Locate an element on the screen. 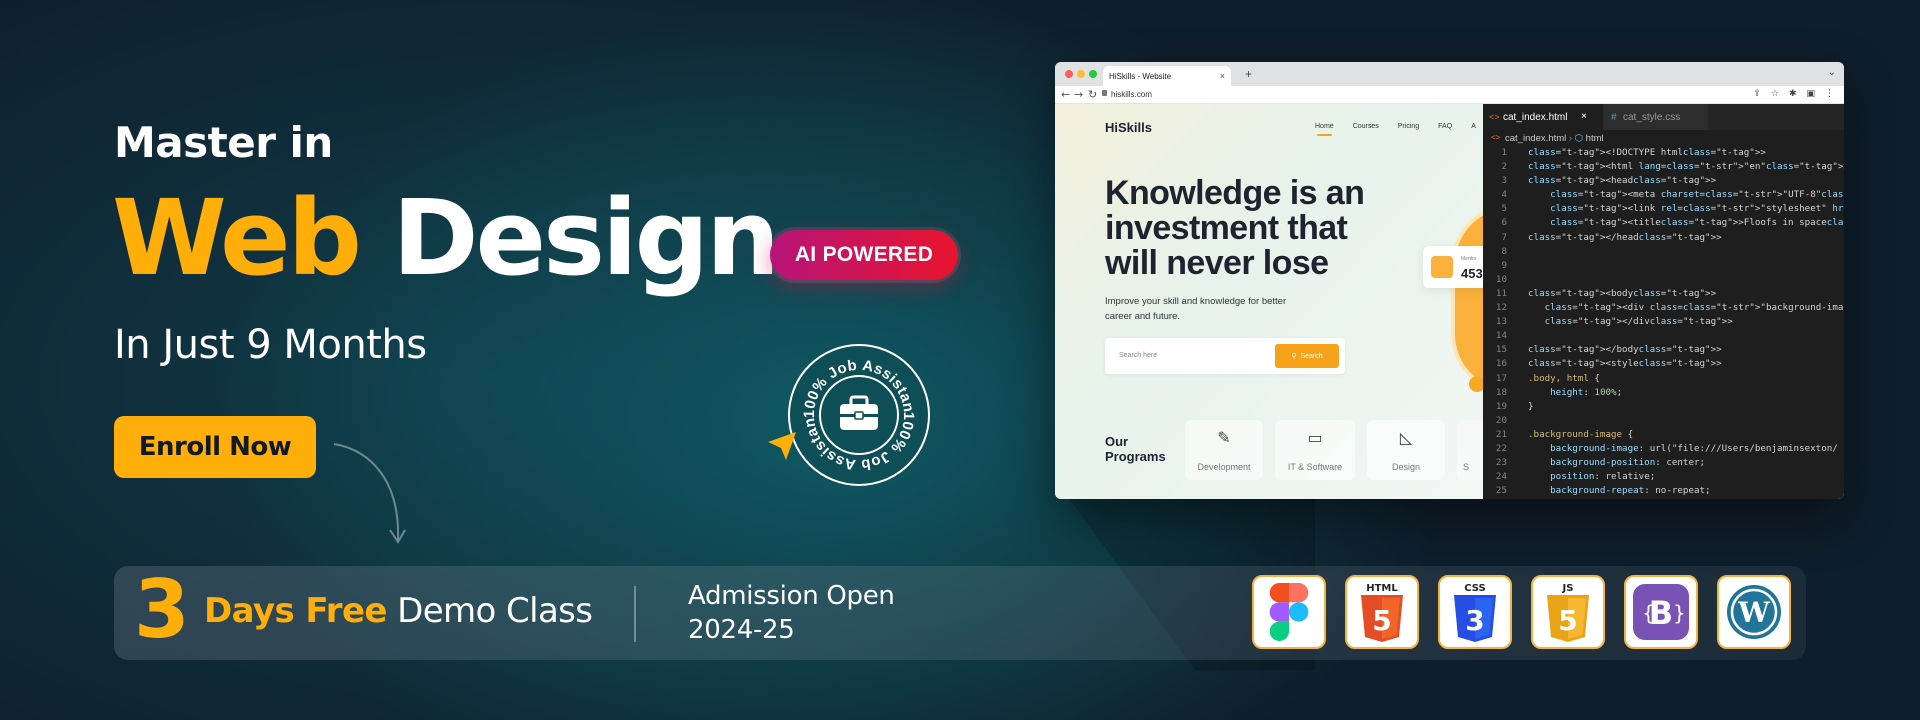 This screenshot has width=1920, height=720. code-line: 19} is located at coordinates (1663, 407).